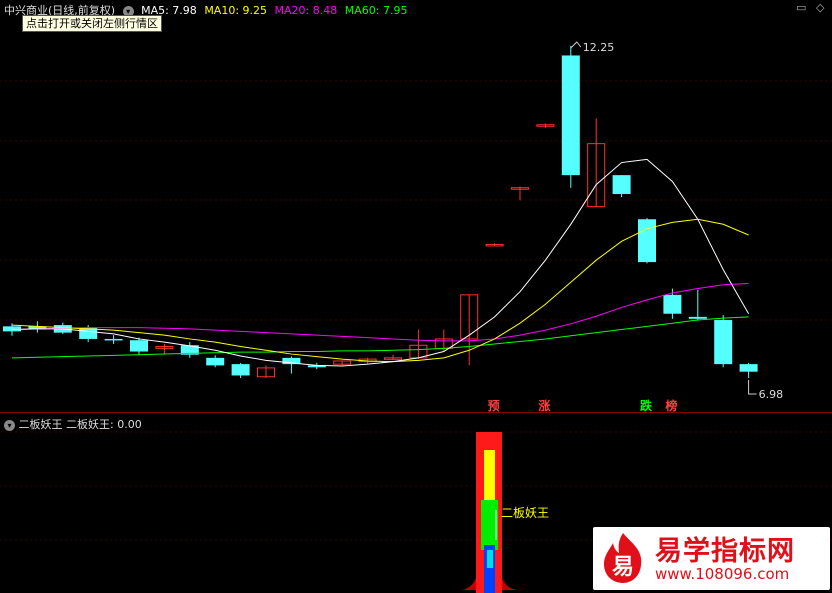  I want to click on indicator-bar-yellow, so click(489, 521).